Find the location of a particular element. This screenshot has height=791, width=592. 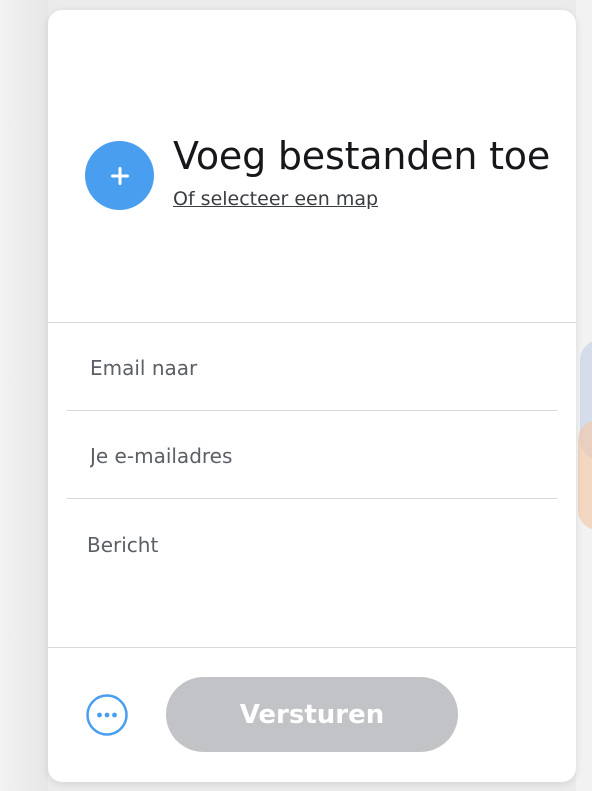

more-options-icon is located at coordinates (107, 715).